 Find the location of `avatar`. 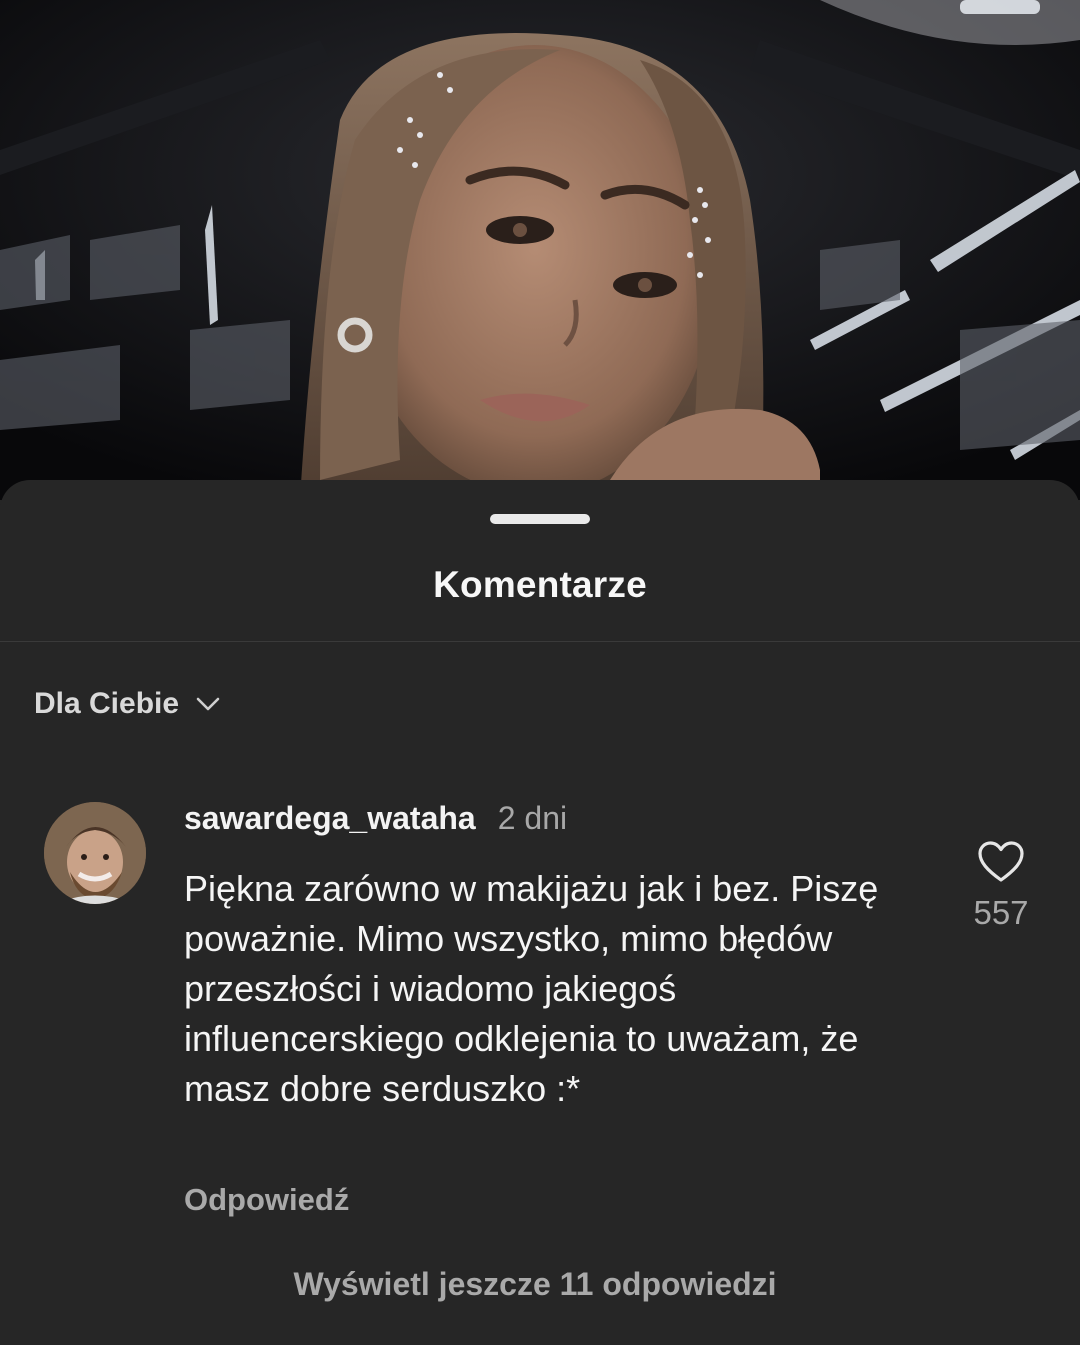

avatar is located at coordinates (95, 853).